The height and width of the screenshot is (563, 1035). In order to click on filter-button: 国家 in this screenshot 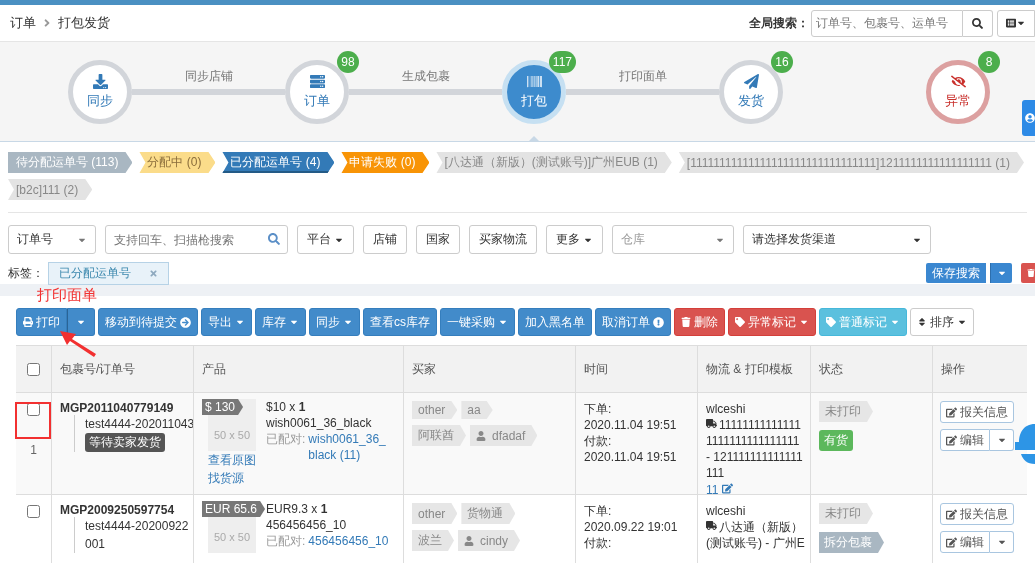, I will do `click(438, 239)`.